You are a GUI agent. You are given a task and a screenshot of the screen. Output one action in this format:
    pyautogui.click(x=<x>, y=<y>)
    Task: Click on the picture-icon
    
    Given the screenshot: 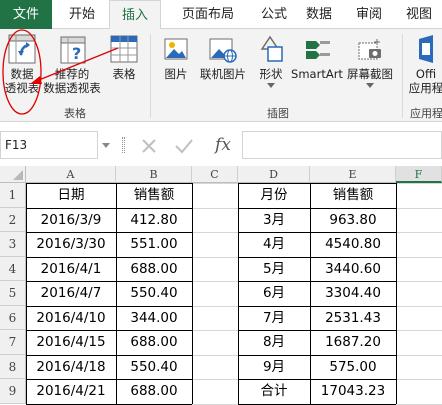 What is the action you would take?
    pyautogui.click(x=176, y=49)
    